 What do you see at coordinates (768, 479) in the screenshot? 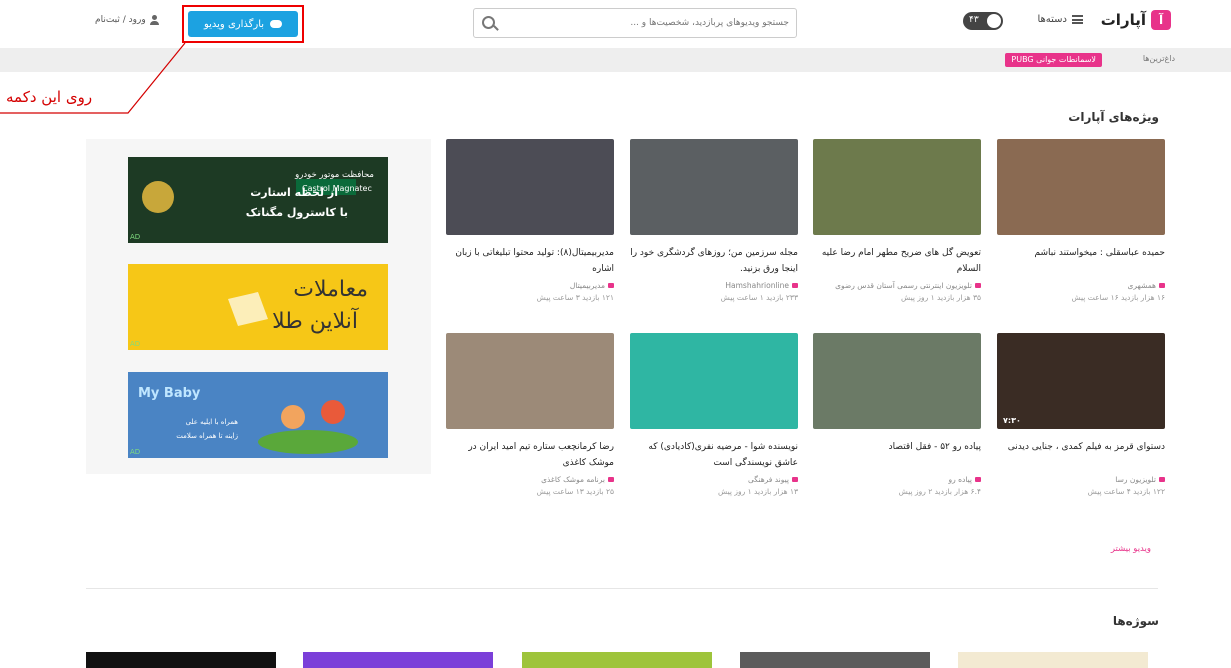
I see `channel-name: پیوند فرهنگی` at bounding box center [768, 479].